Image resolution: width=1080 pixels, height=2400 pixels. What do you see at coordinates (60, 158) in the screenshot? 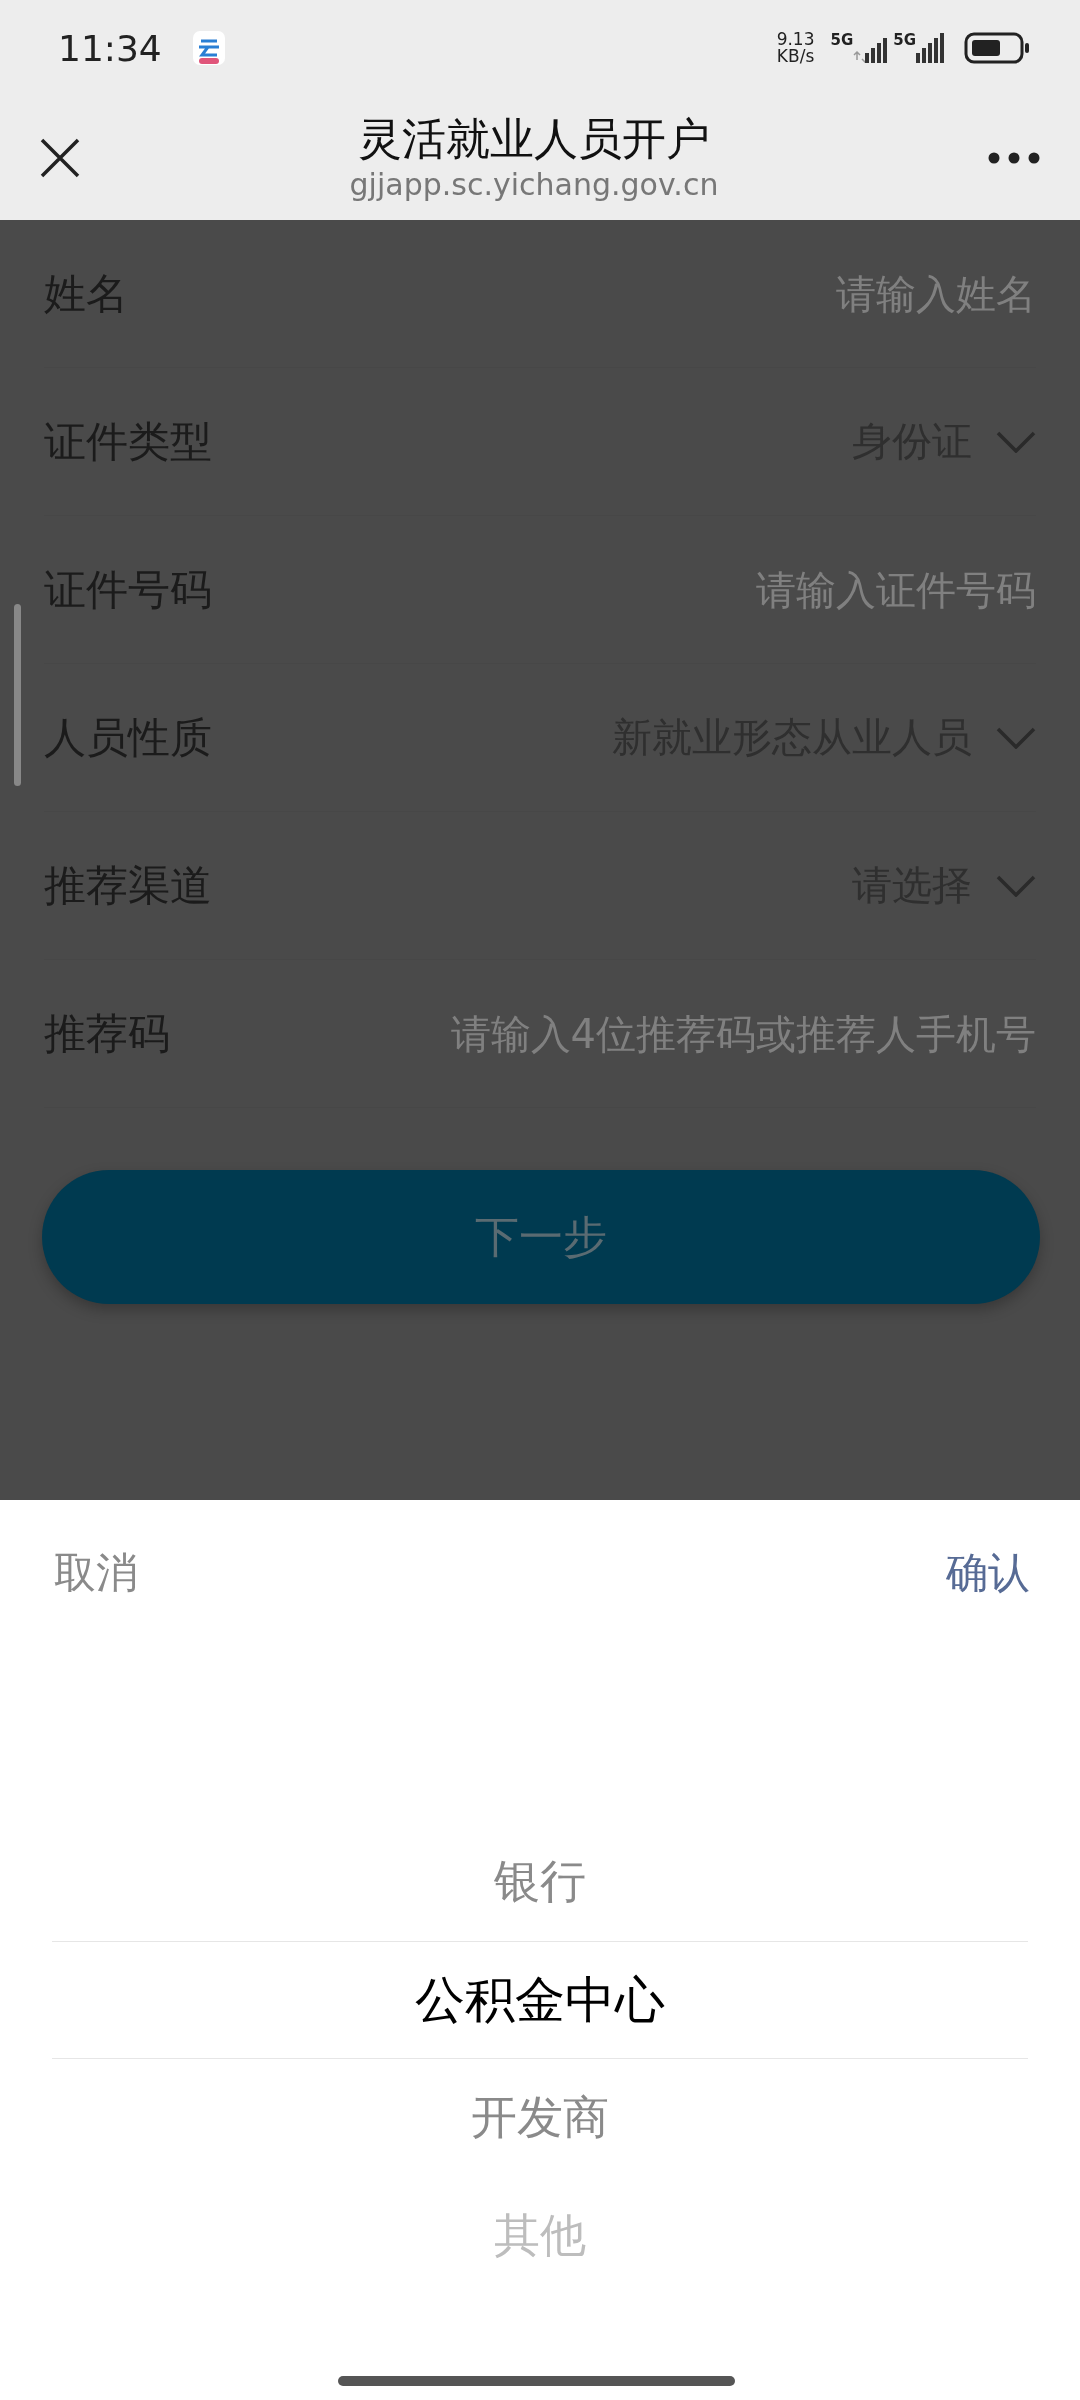
I see `close-icon` at bounding box center [60, 158].